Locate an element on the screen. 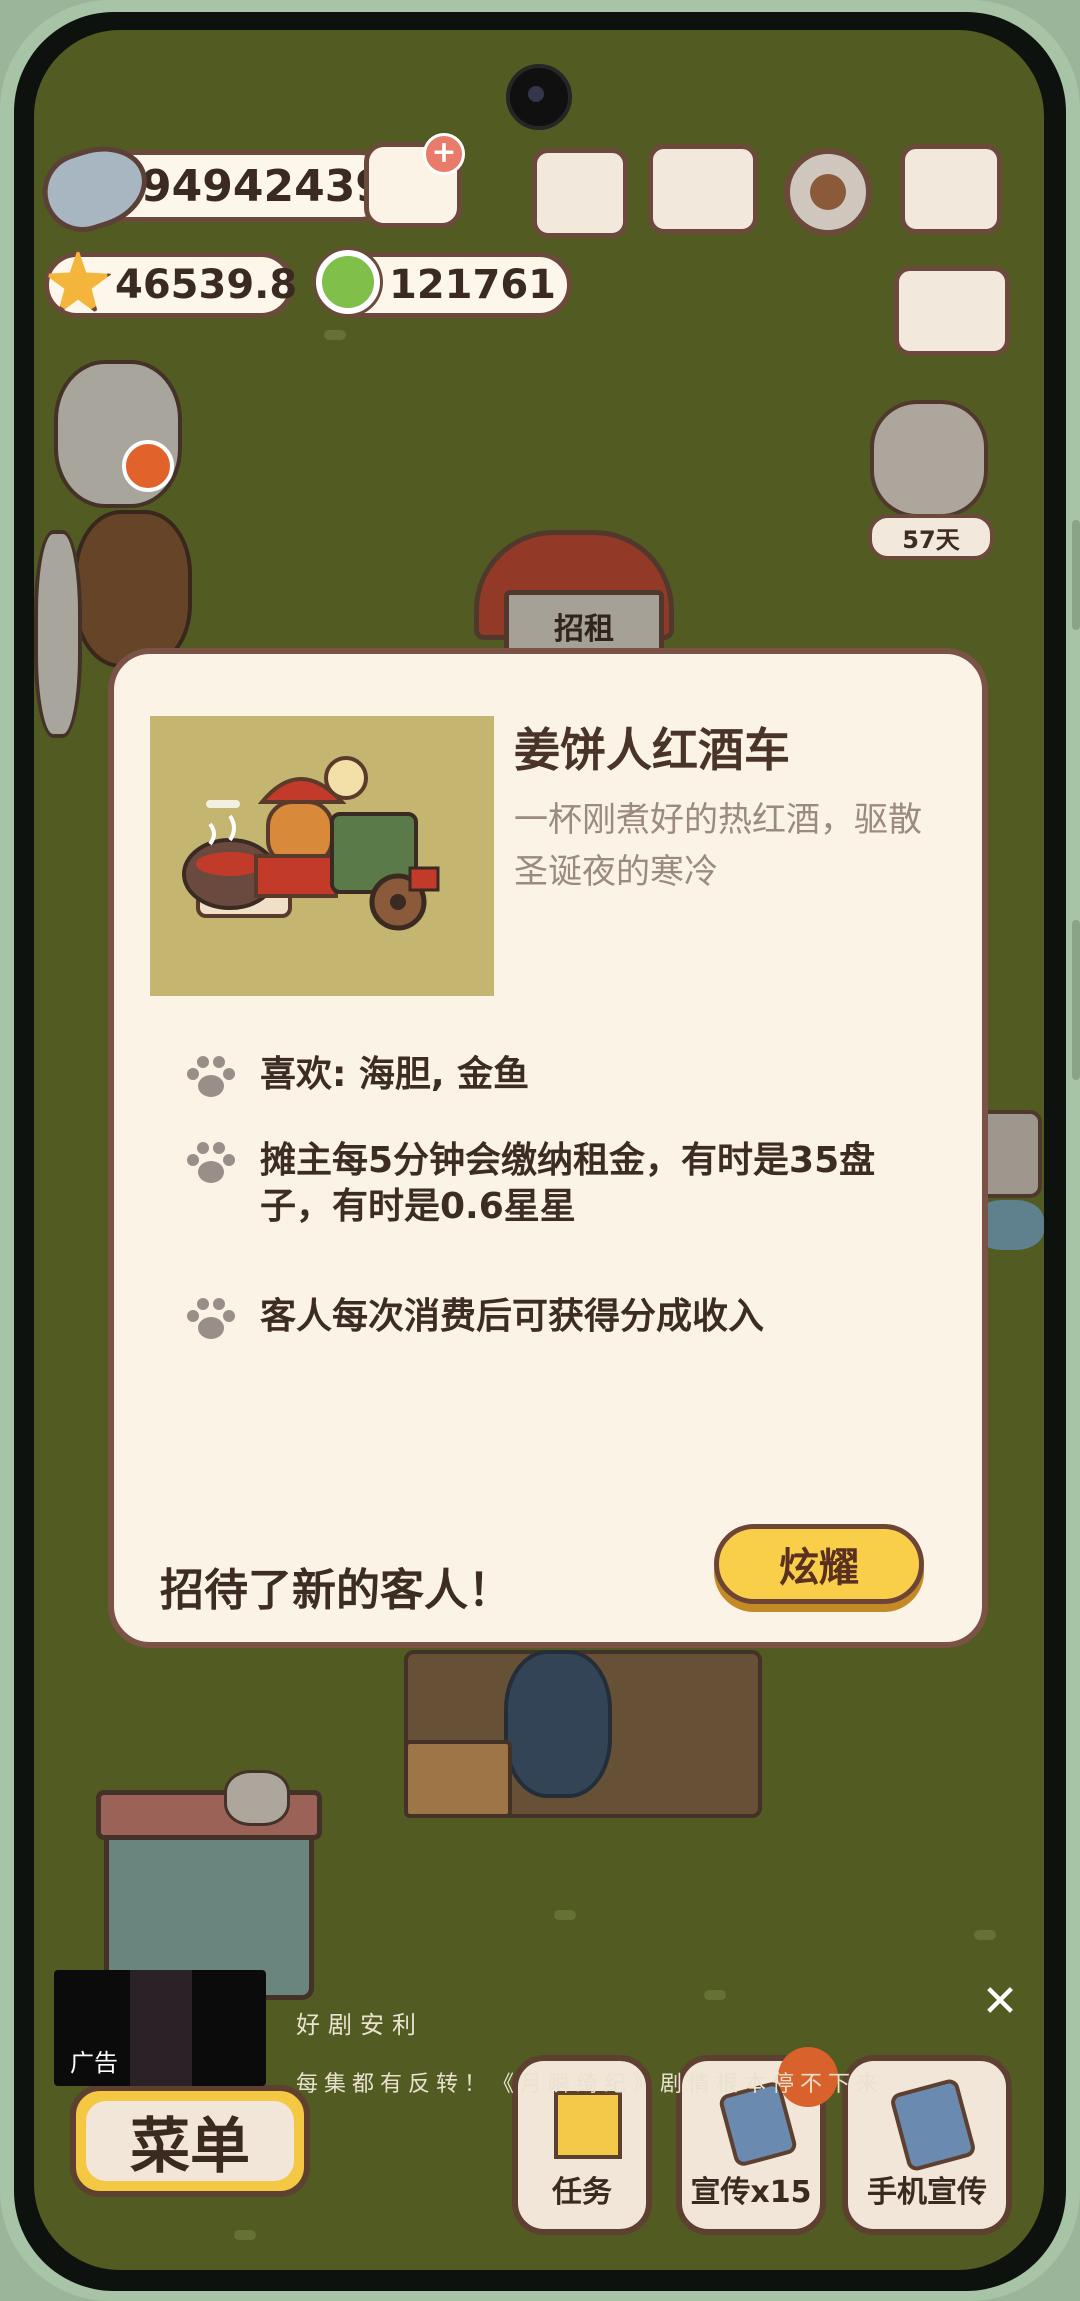  ad-thumbnail: 广告 is located at coordinates (160, 2028).